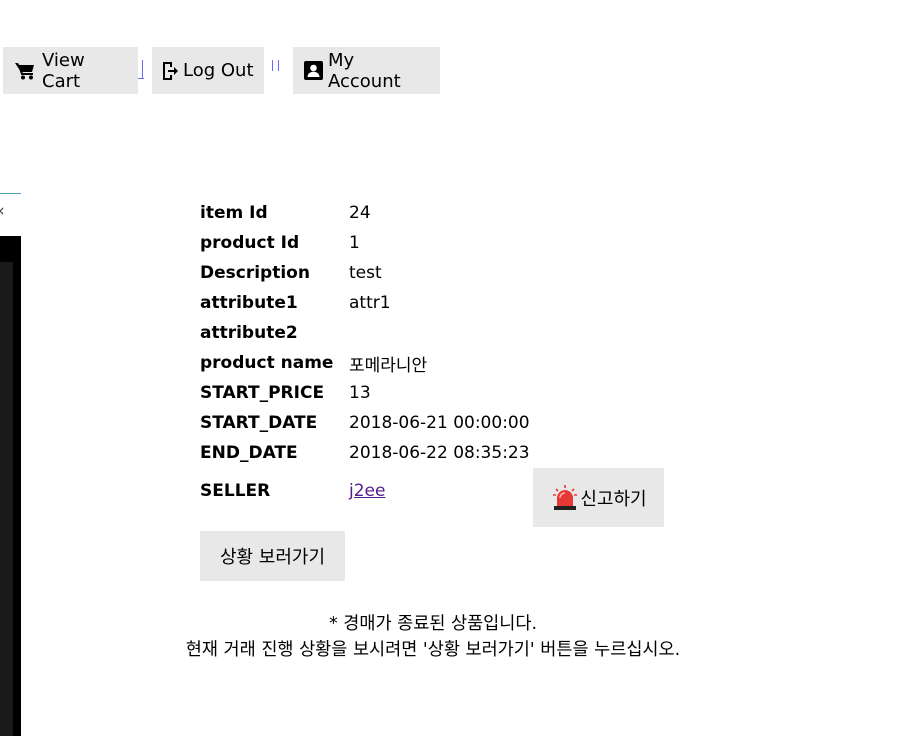 The image size is (916, 736). I want to click on table-row: START_DATE 2018-06-21 00:00:00, so click(365, 423).